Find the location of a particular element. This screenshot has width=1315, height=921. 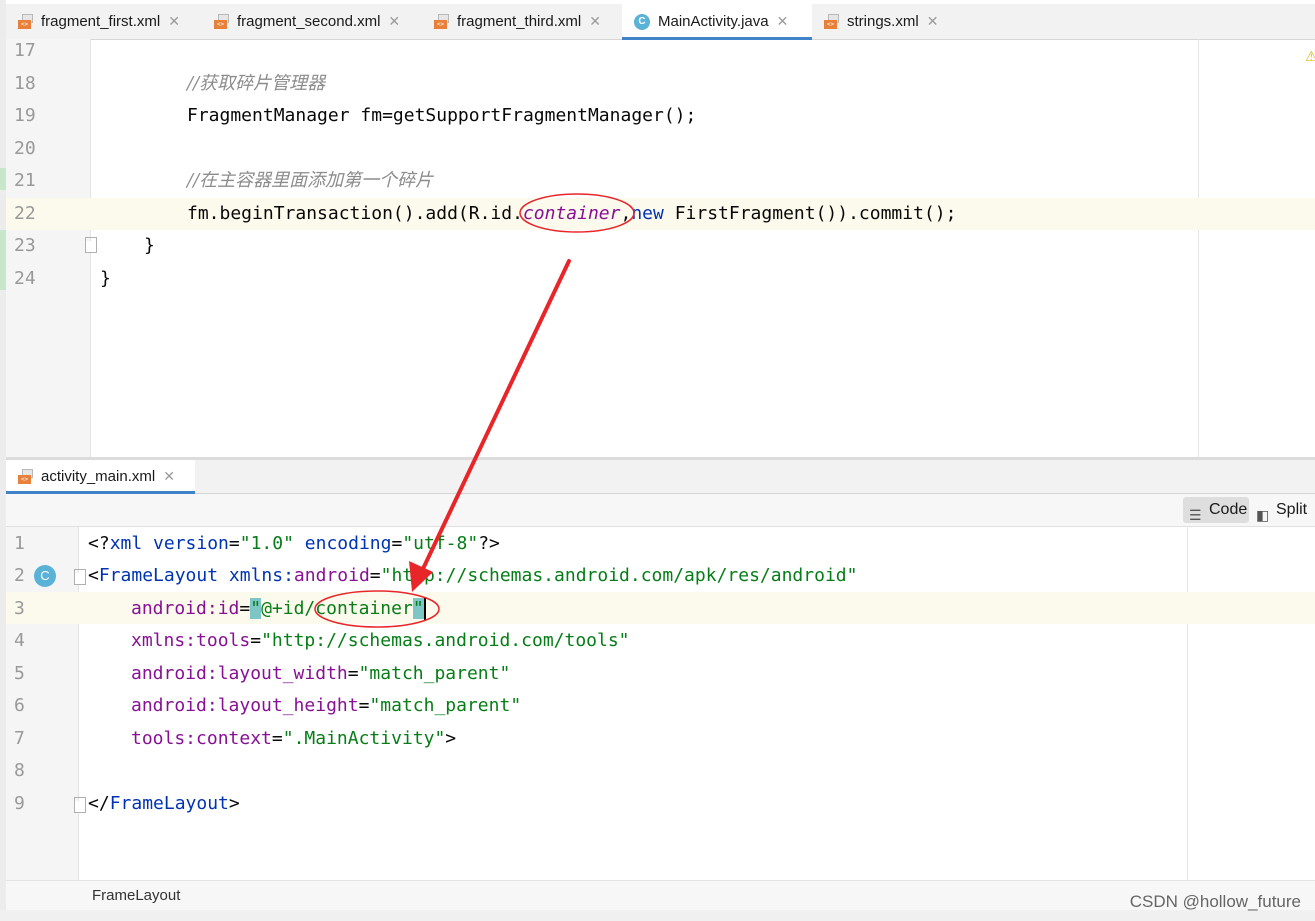

line-number: 19 is located at coordinates (25, 115).